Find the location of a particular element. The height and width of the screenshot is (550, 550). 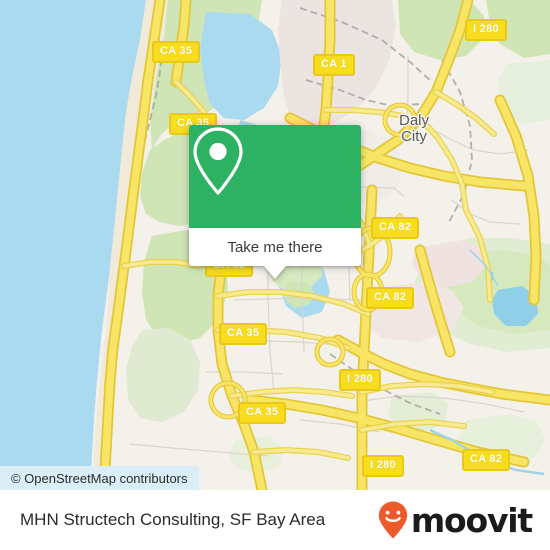

moovit-wordmark: moovit is located at coordinates (471, 520).